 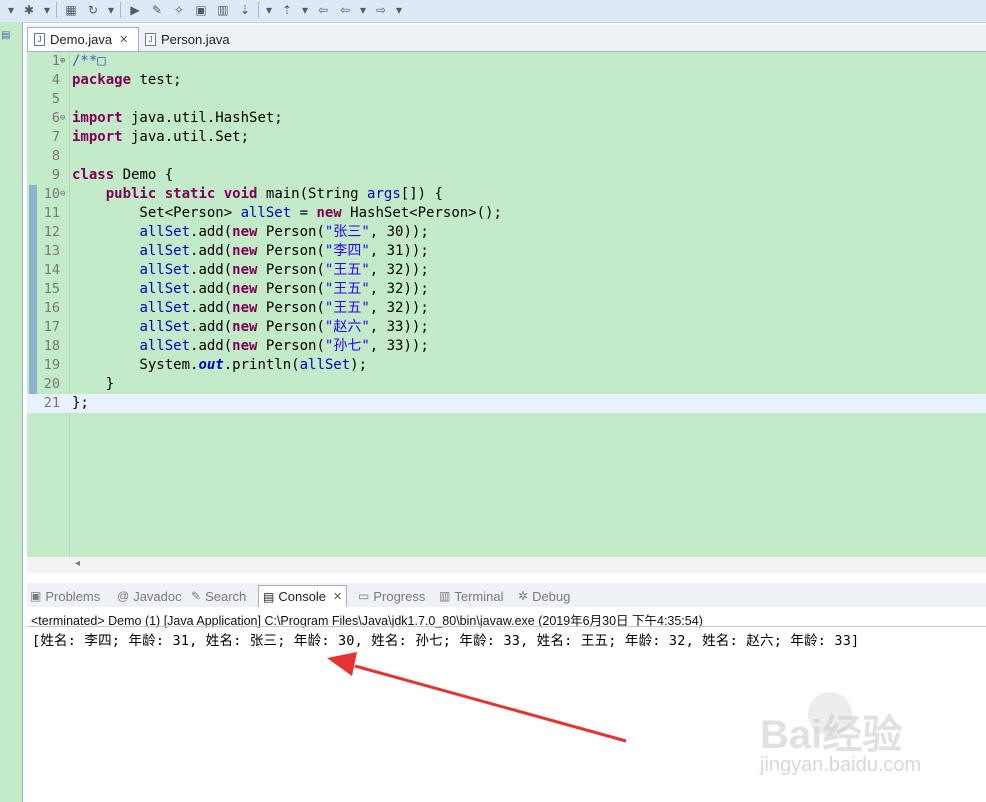 What do you see at coordinates (342, 664) in the screenshot?
I see `arrow-head` at bounding box center [342, 664].